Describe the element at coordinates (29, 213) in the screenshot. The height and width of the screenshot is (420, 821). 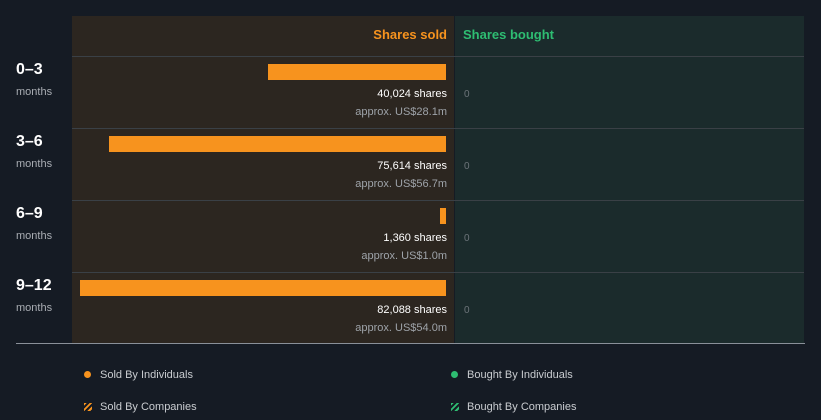
I see `period-label: 6–9` at that location.